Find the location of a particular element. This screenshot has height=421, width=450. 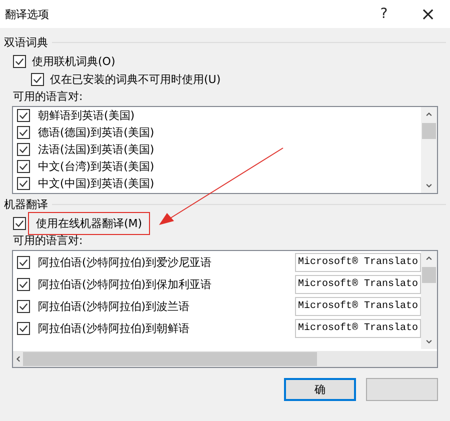

list-item: 中文(中国)到英语(美国) is located at coordinates (96, 183).